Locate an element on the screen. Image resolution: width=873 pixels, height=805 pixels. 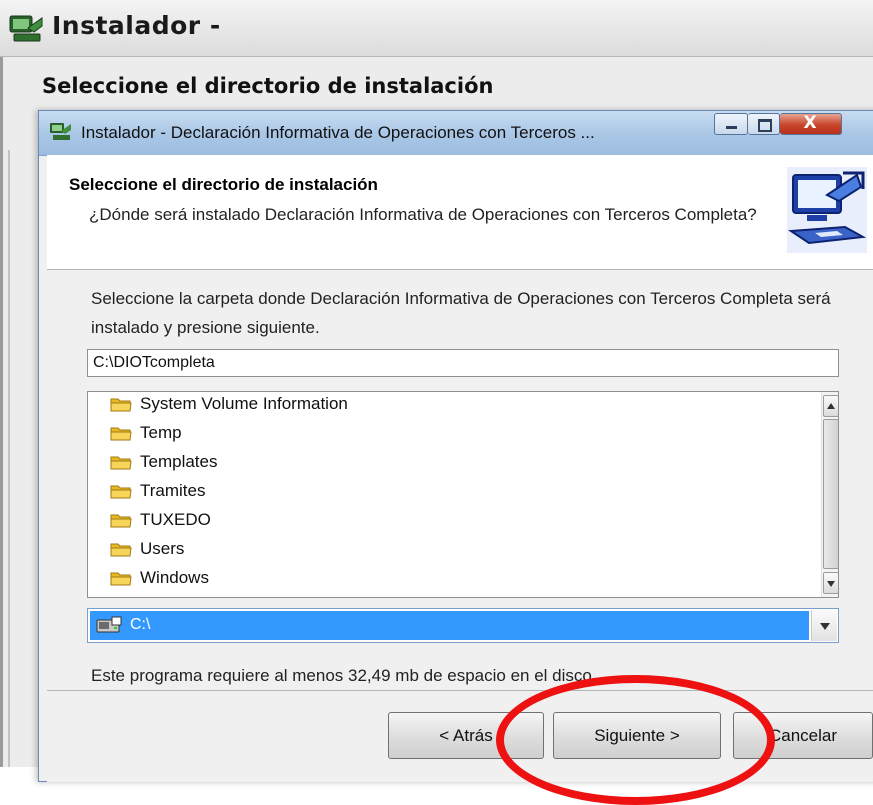
back-window-title: Instalador - is located at coordinates (136, 25).